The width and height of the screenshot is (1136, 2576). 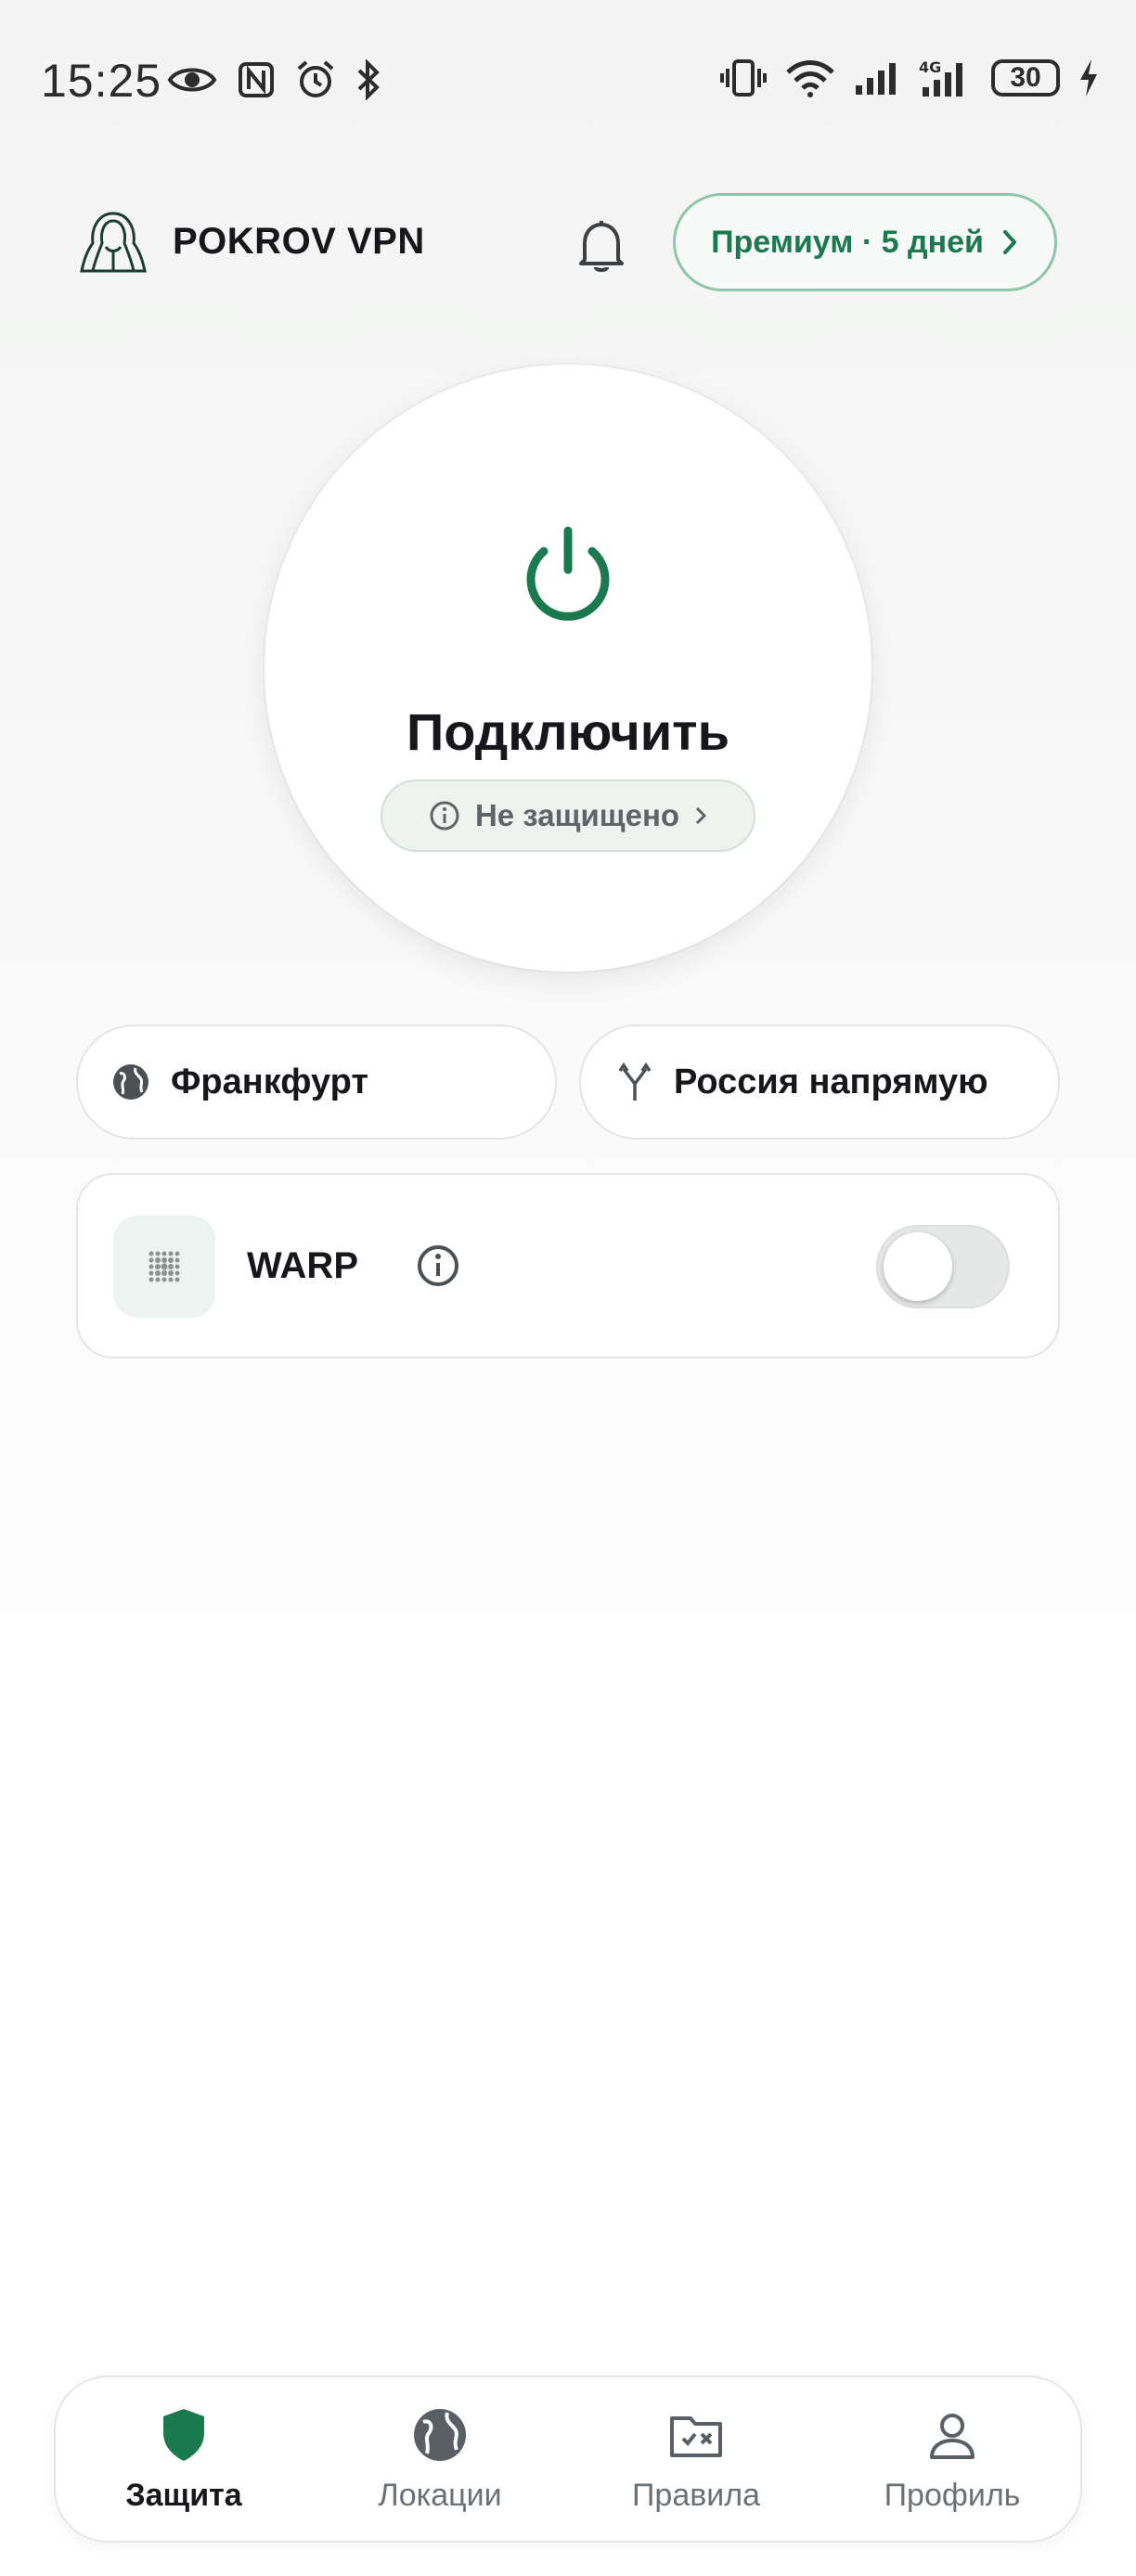 I want to click on app-title: POKROV VPN, so click(x=299, y=241).